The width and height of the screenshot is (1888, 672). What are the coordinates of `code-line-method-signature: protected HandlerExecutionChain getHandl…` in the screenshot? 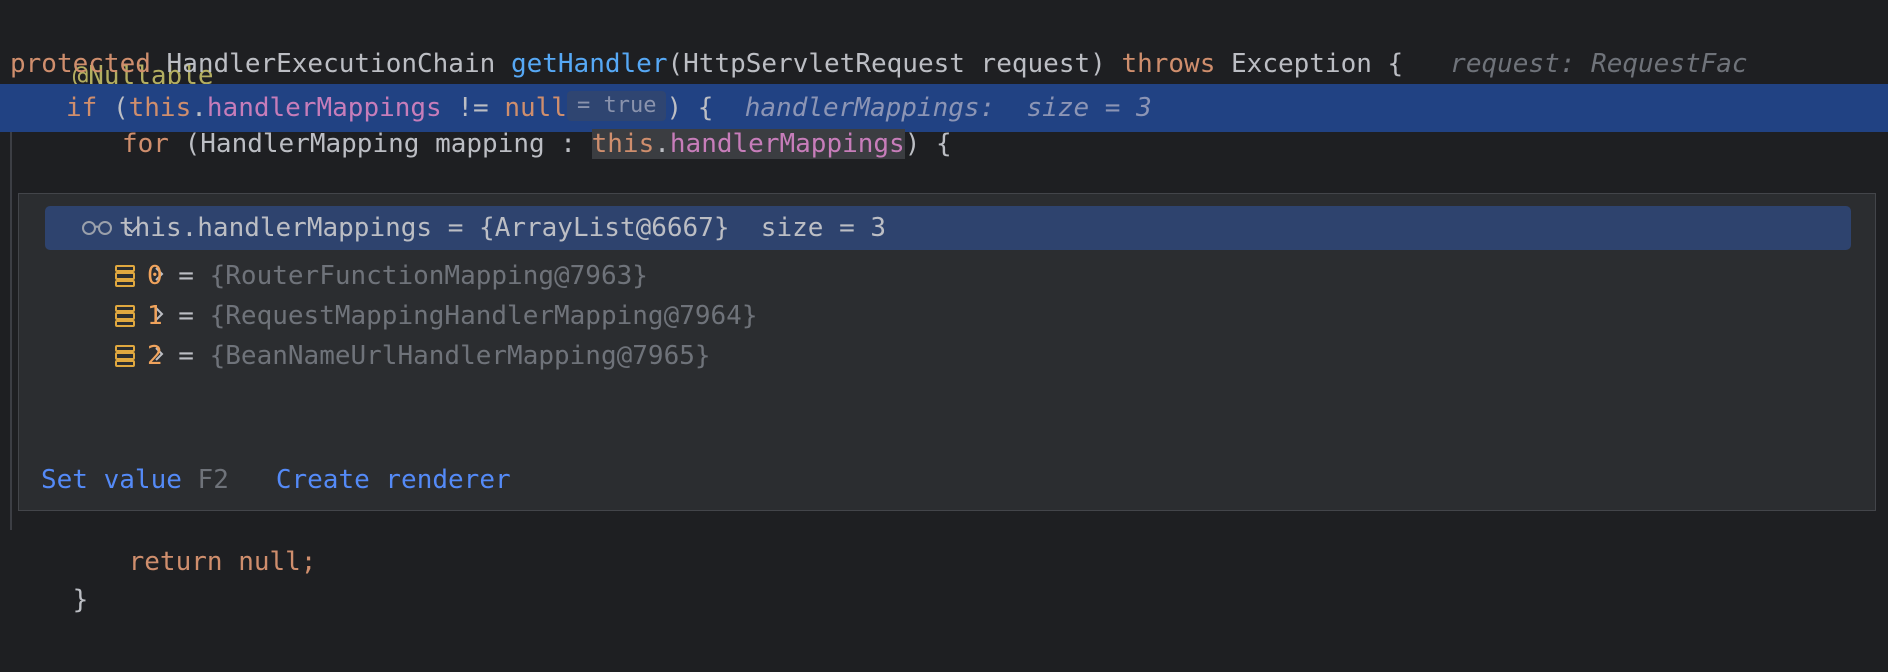 It's located at (944, 64).